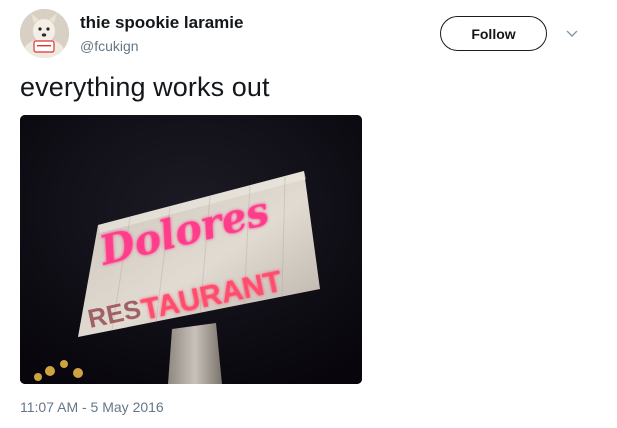  What do you see at coordinates (161, 23) in the screenshot?
I see `display-name: thie spookie laramie` at bounding box center [161, 23].